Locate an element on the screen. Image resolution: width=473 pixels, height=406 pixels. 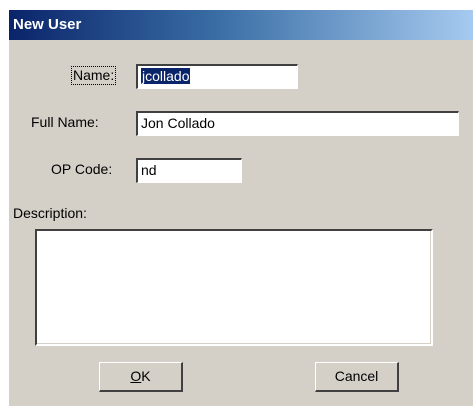
ok-label-rest: K is located at coordinates (146, 376).